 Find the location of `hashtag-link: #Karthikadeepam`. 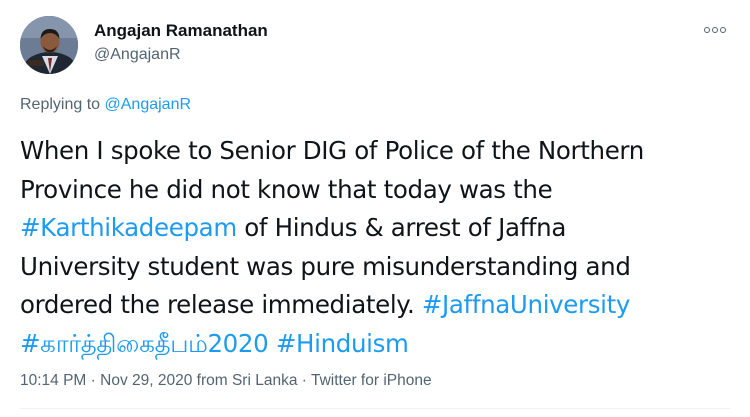

hashtag-link: #Karthikadeepam is located at coordinates (128, 227).